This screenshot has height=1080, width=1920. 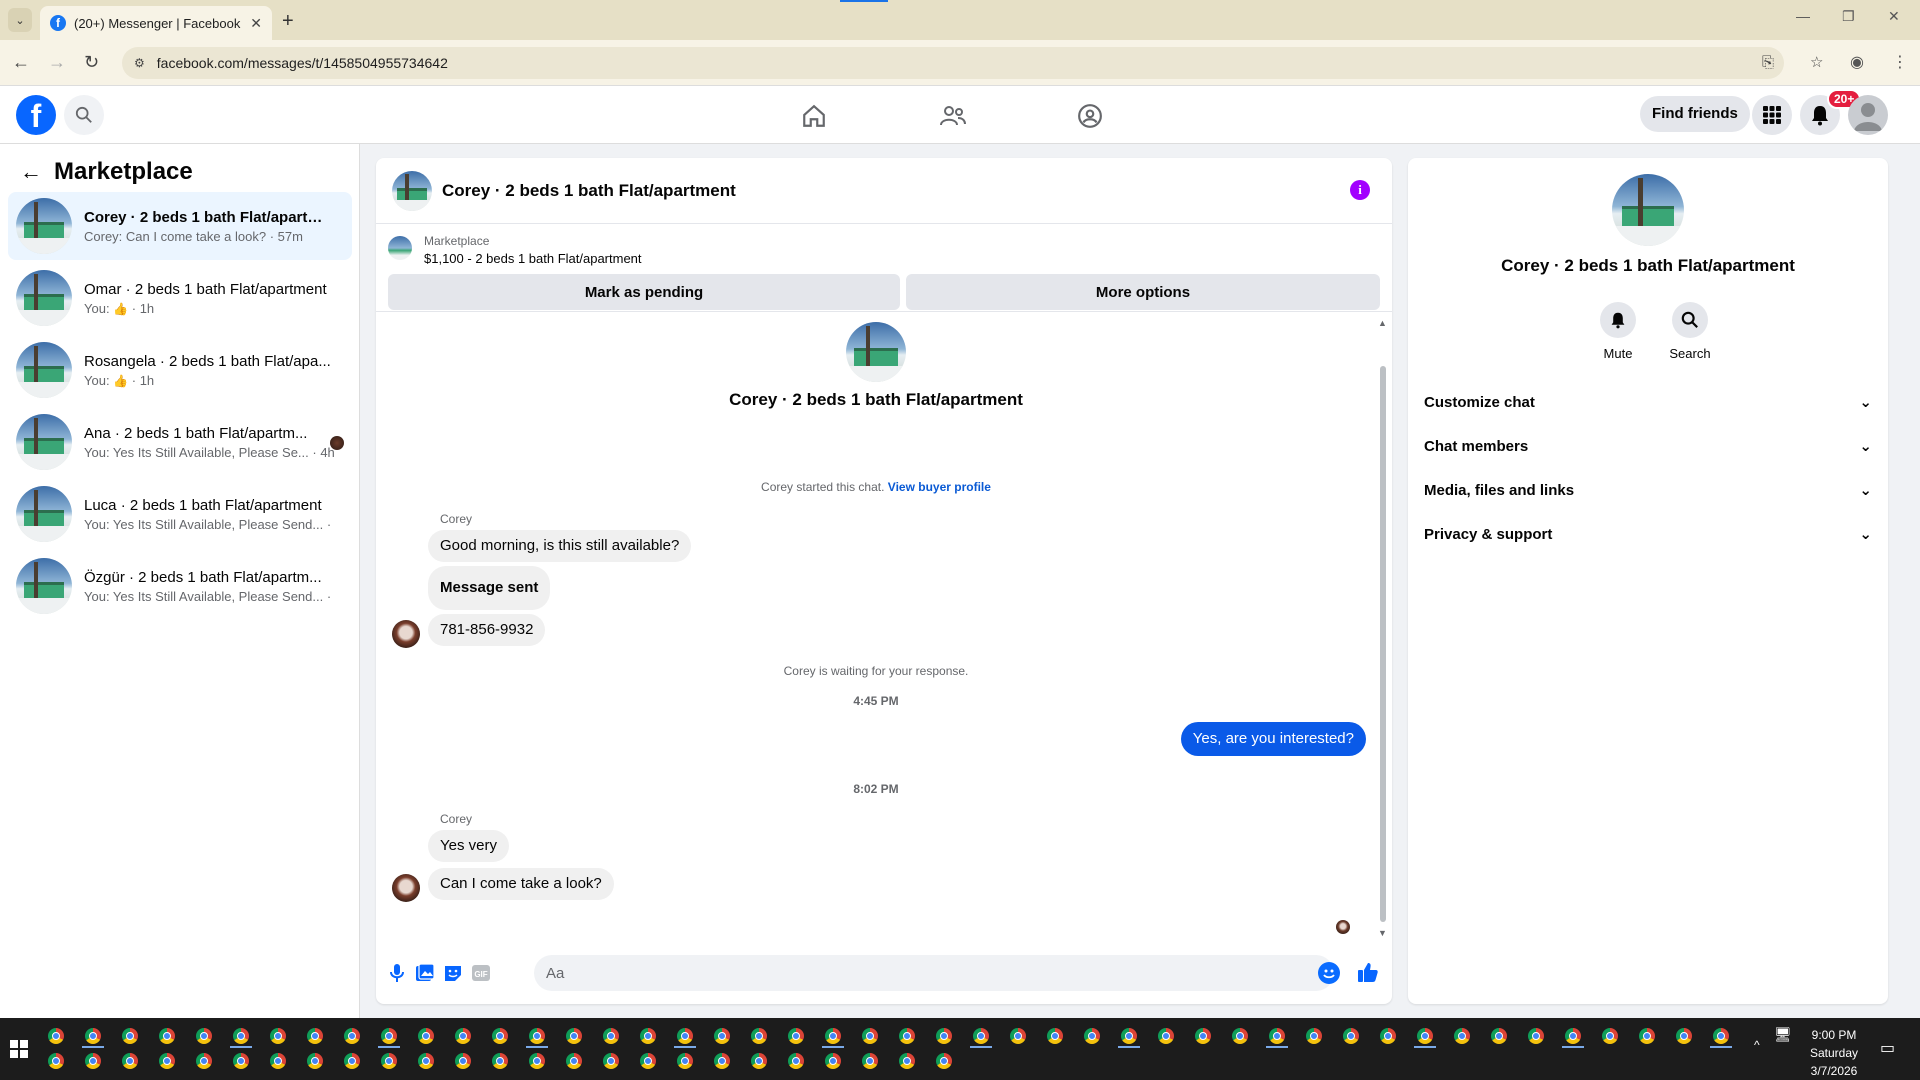 What do you see at coordinates (31, 172) in the screenshot?
I see `back-arrow-icon: ←` at bounding box center [31, 172].